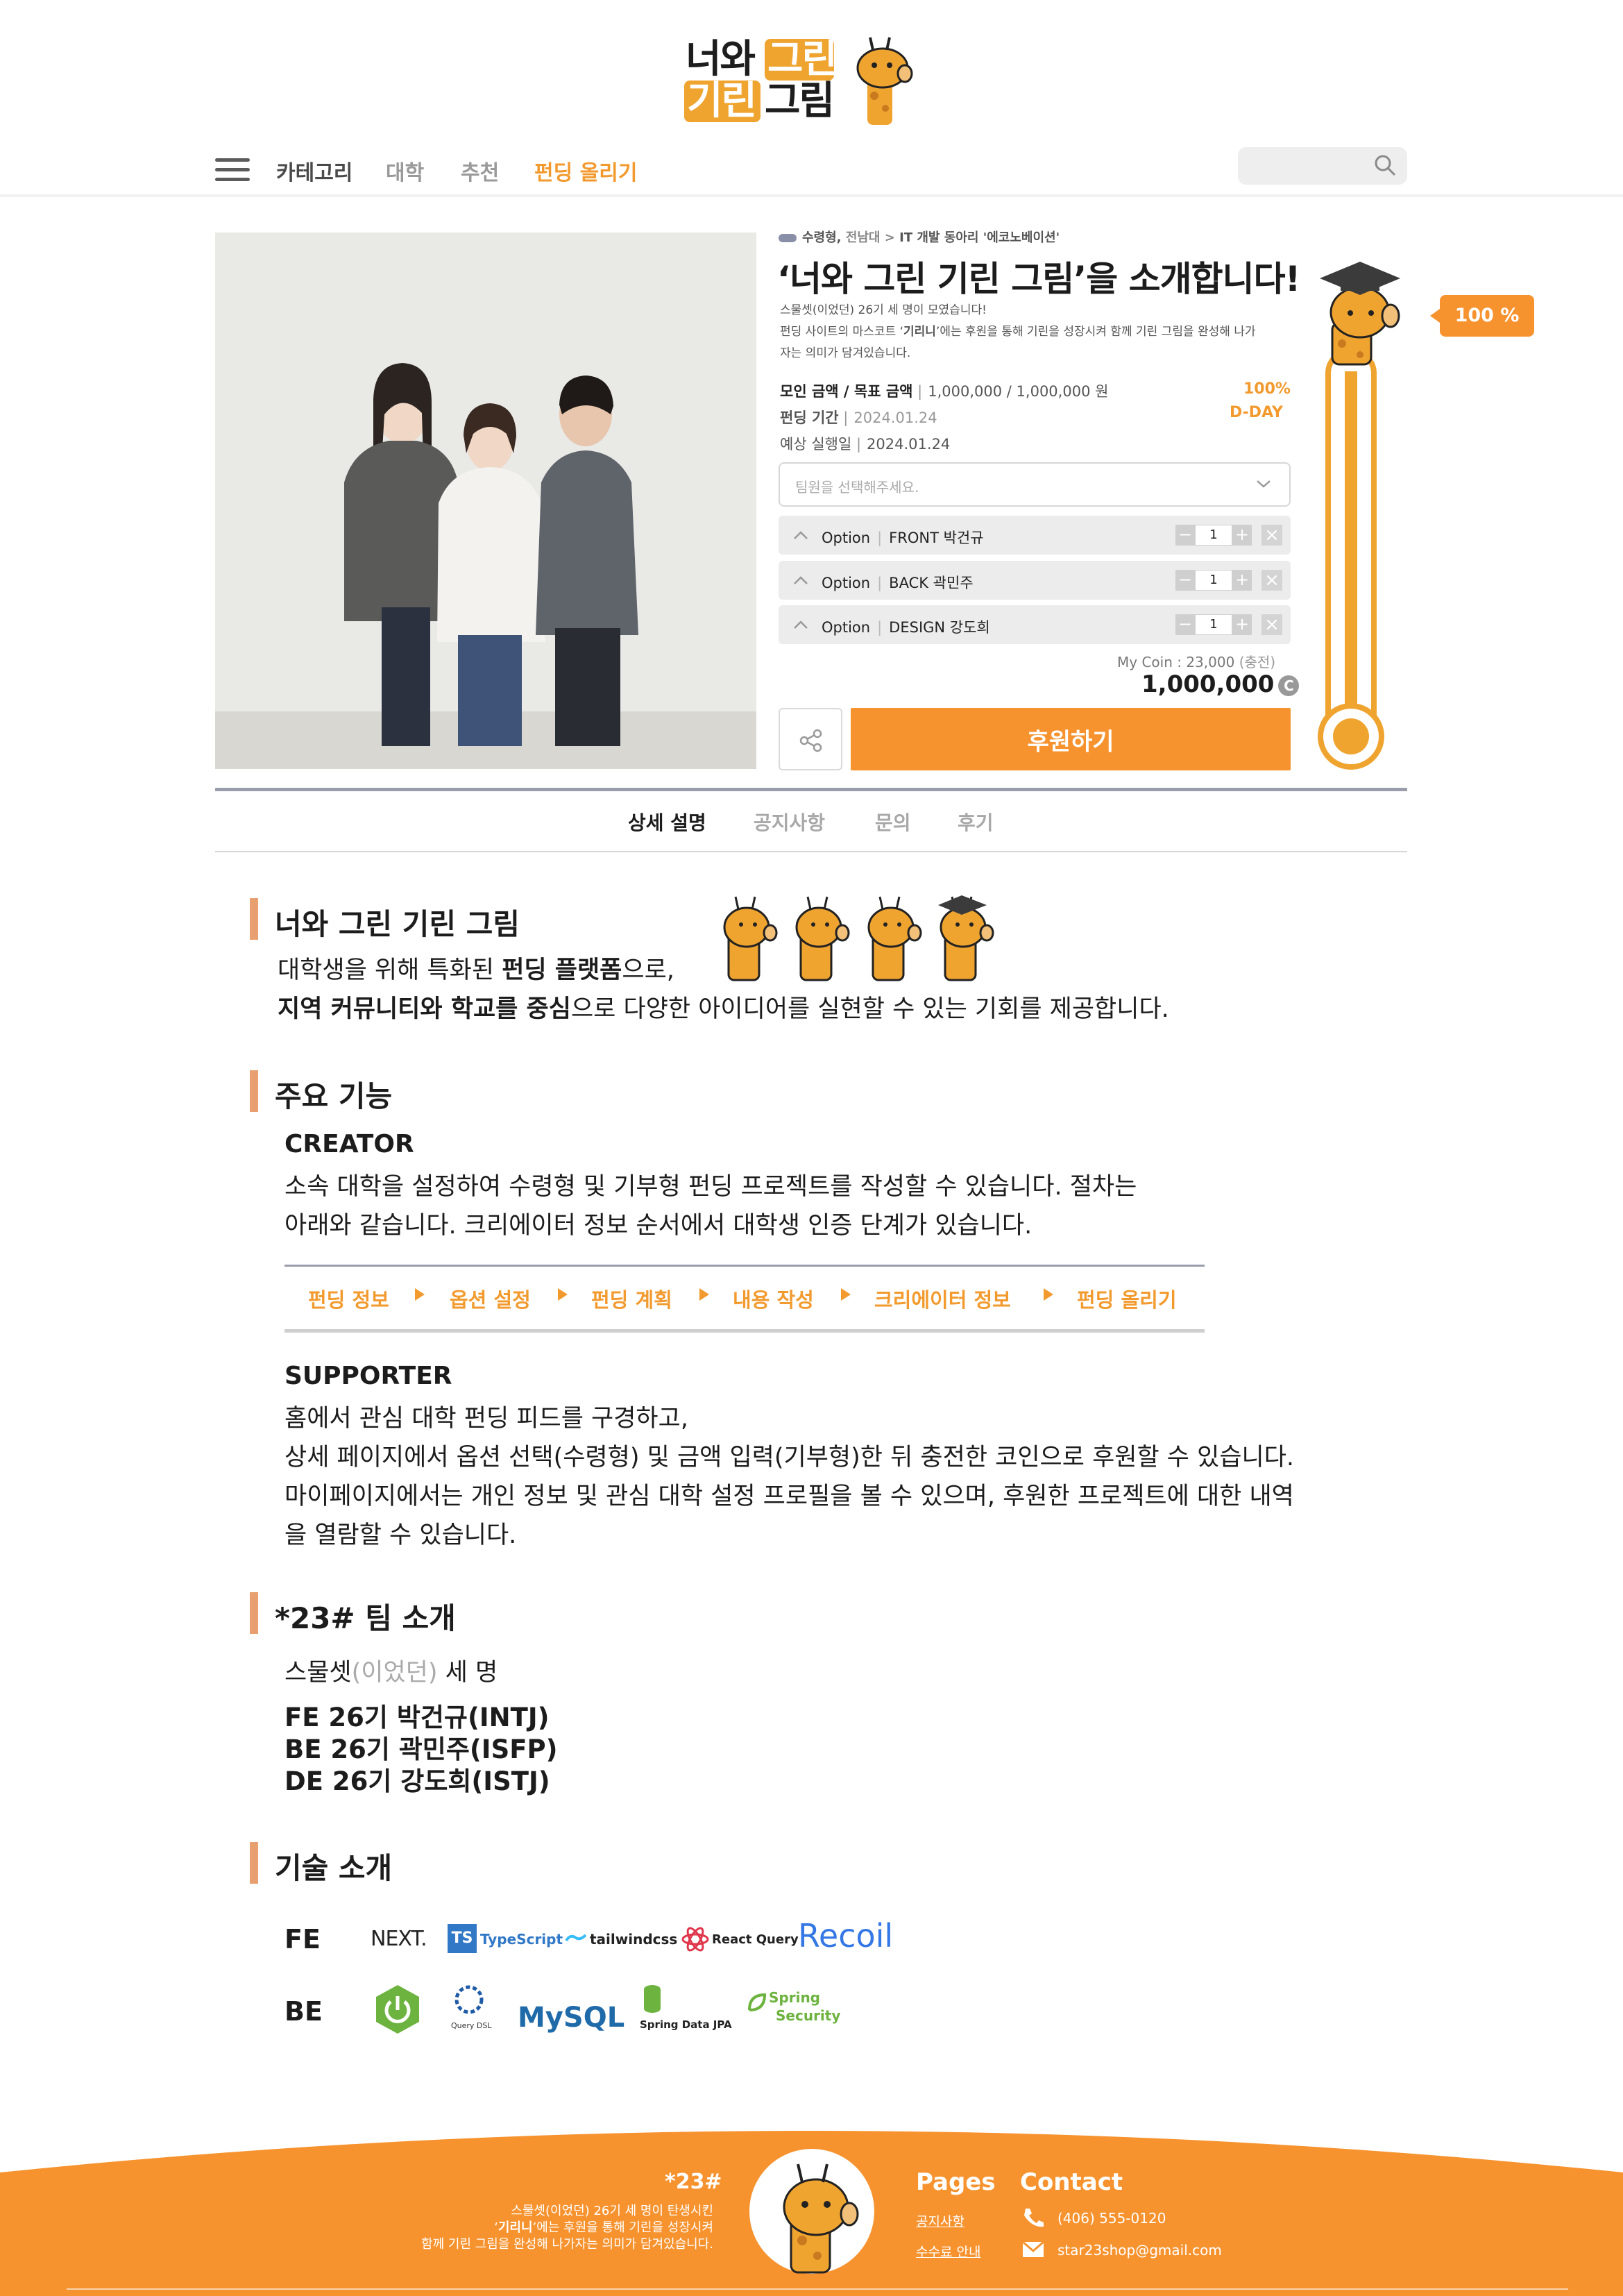 The width and height of the screenshot is (1623, 2296). What do you see at coordinates (368, 1376) in the screenshot?
I see `supporter-heading: SUPPORTER` at bounding box center [368, 1376].